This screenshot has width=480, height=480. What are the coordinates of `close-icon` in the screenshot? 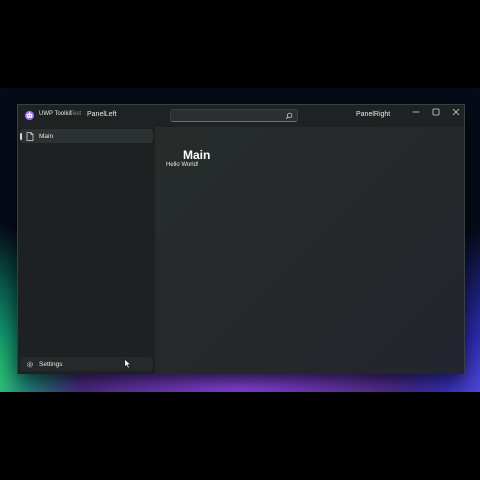 It's located at (456, 112).